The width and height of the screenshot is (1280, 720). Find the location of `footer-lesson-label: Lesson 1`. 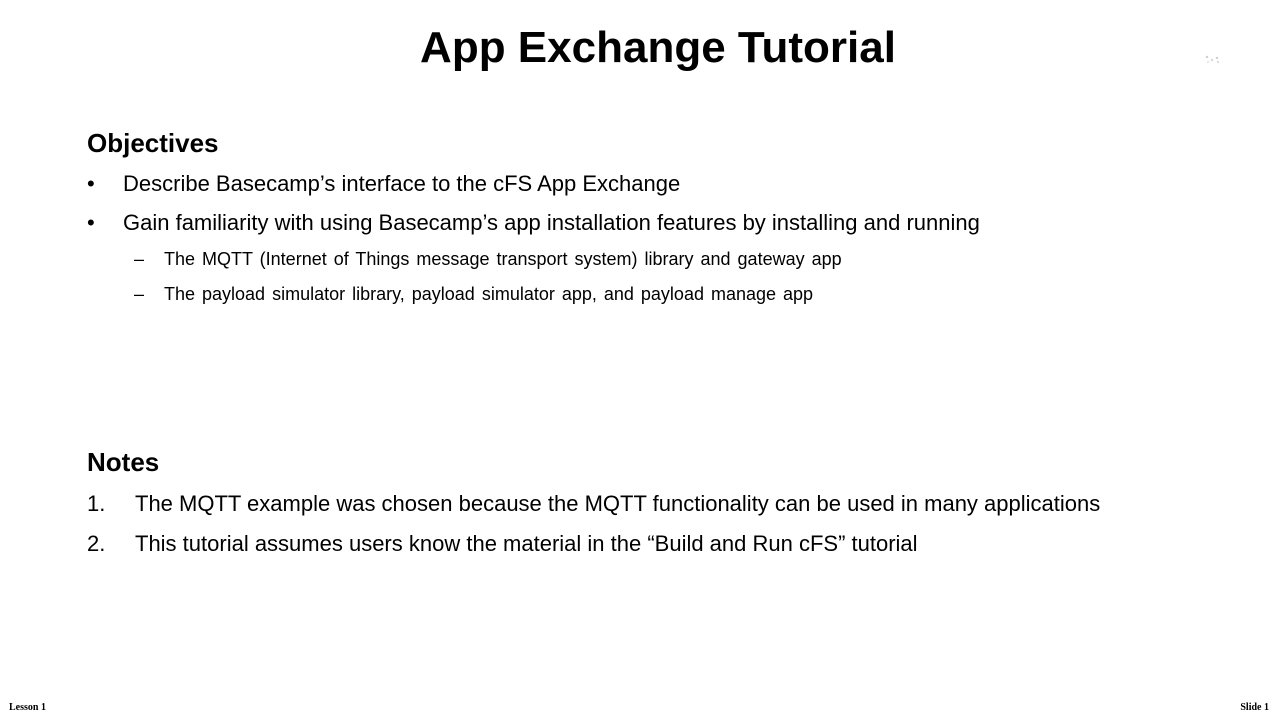

footer-lesson-label: Lesson 1 is located at coordinates (27, 707).